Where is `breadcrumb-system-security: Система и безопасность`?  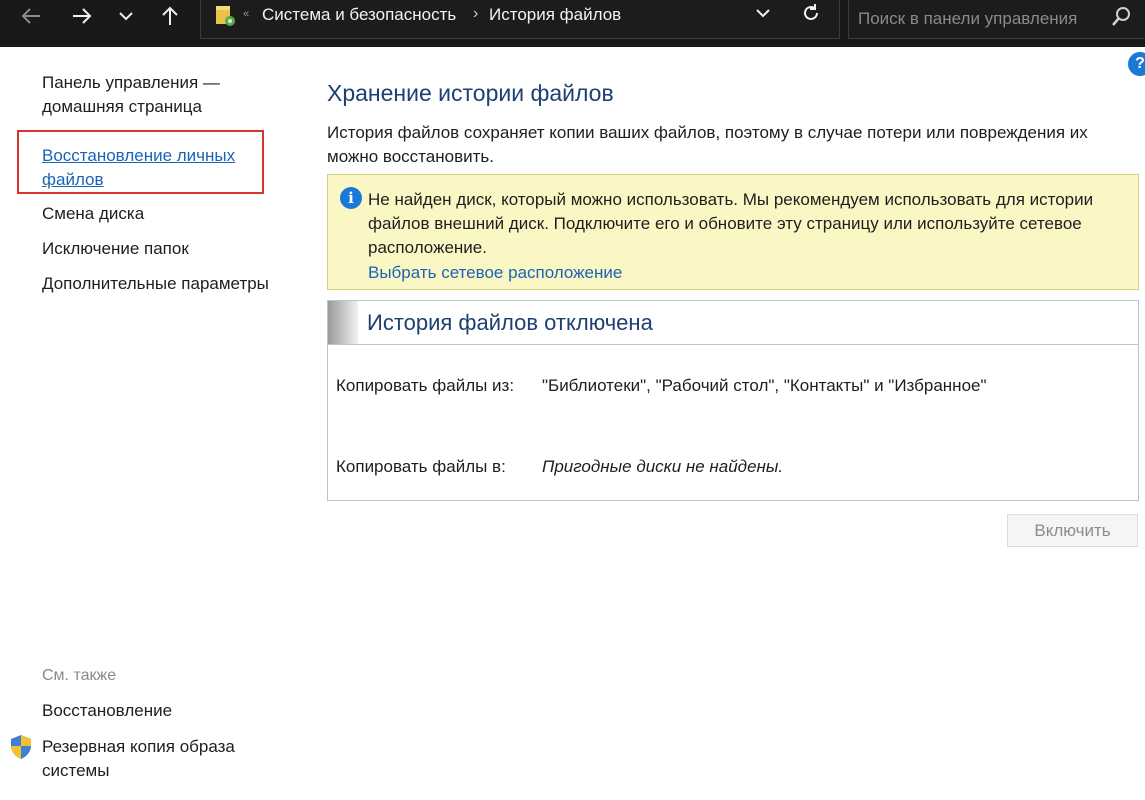 breadcrumb-system-security: Система и безопасность is located at coordinates (359, 15).